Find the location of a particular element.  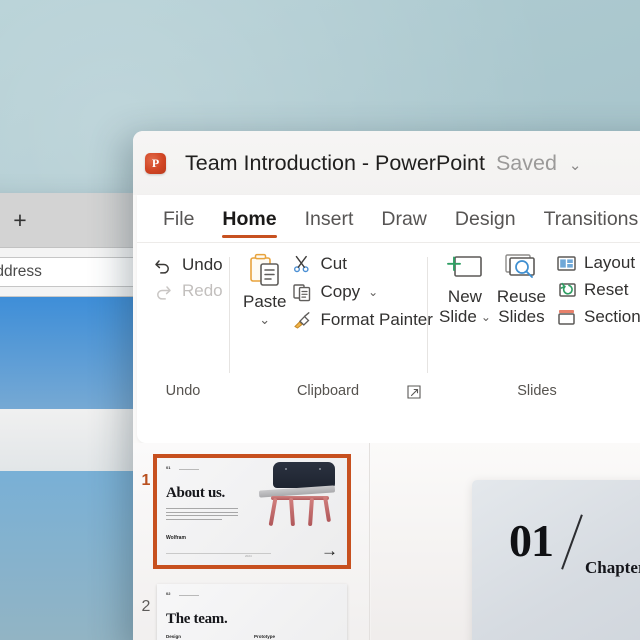

section-button: Section ⌄ is located at coordinates (598, 317).